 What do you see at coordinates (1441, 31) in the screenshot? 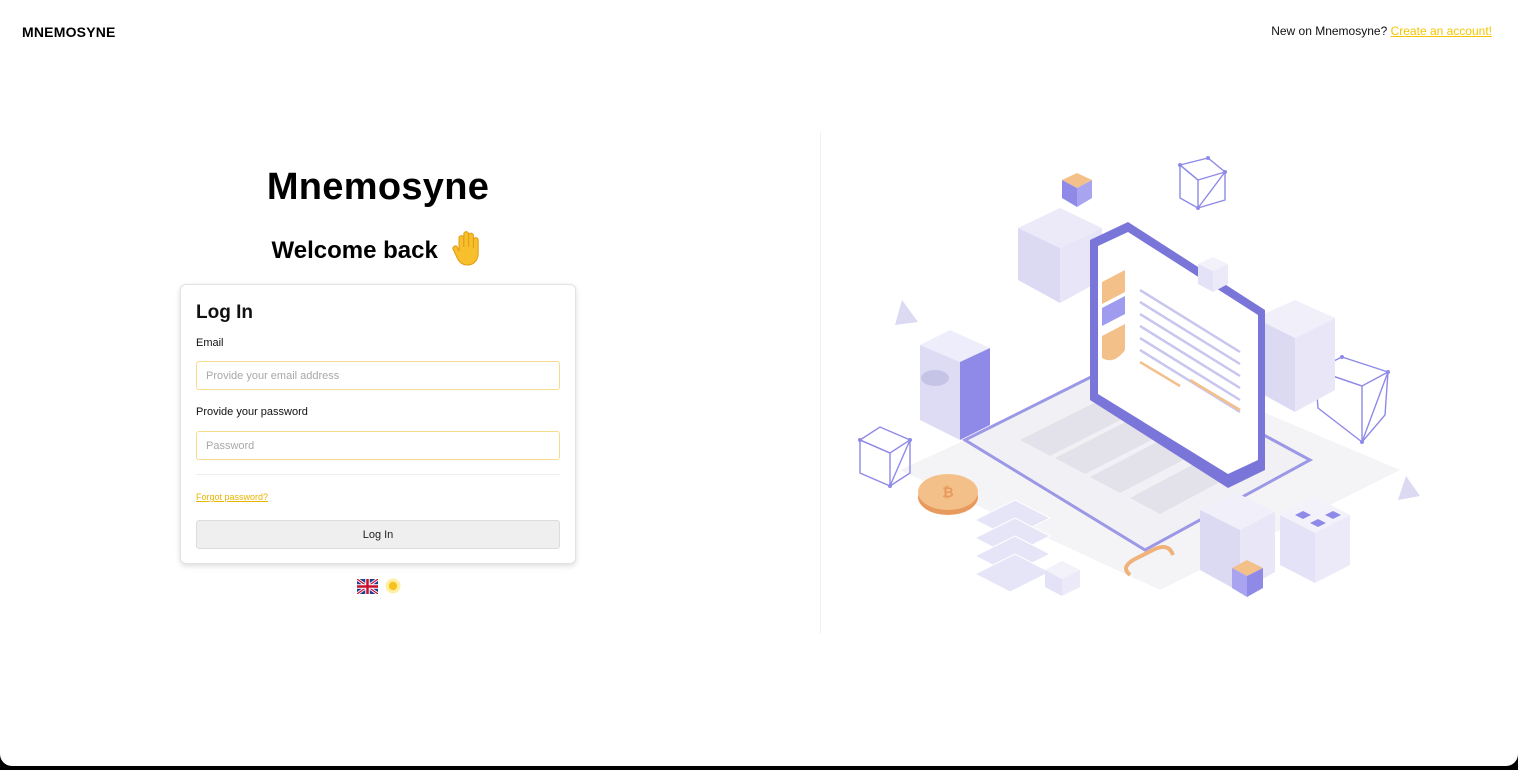
I see `create-account-link: Create an account!` at bounding box center [1441, 31].